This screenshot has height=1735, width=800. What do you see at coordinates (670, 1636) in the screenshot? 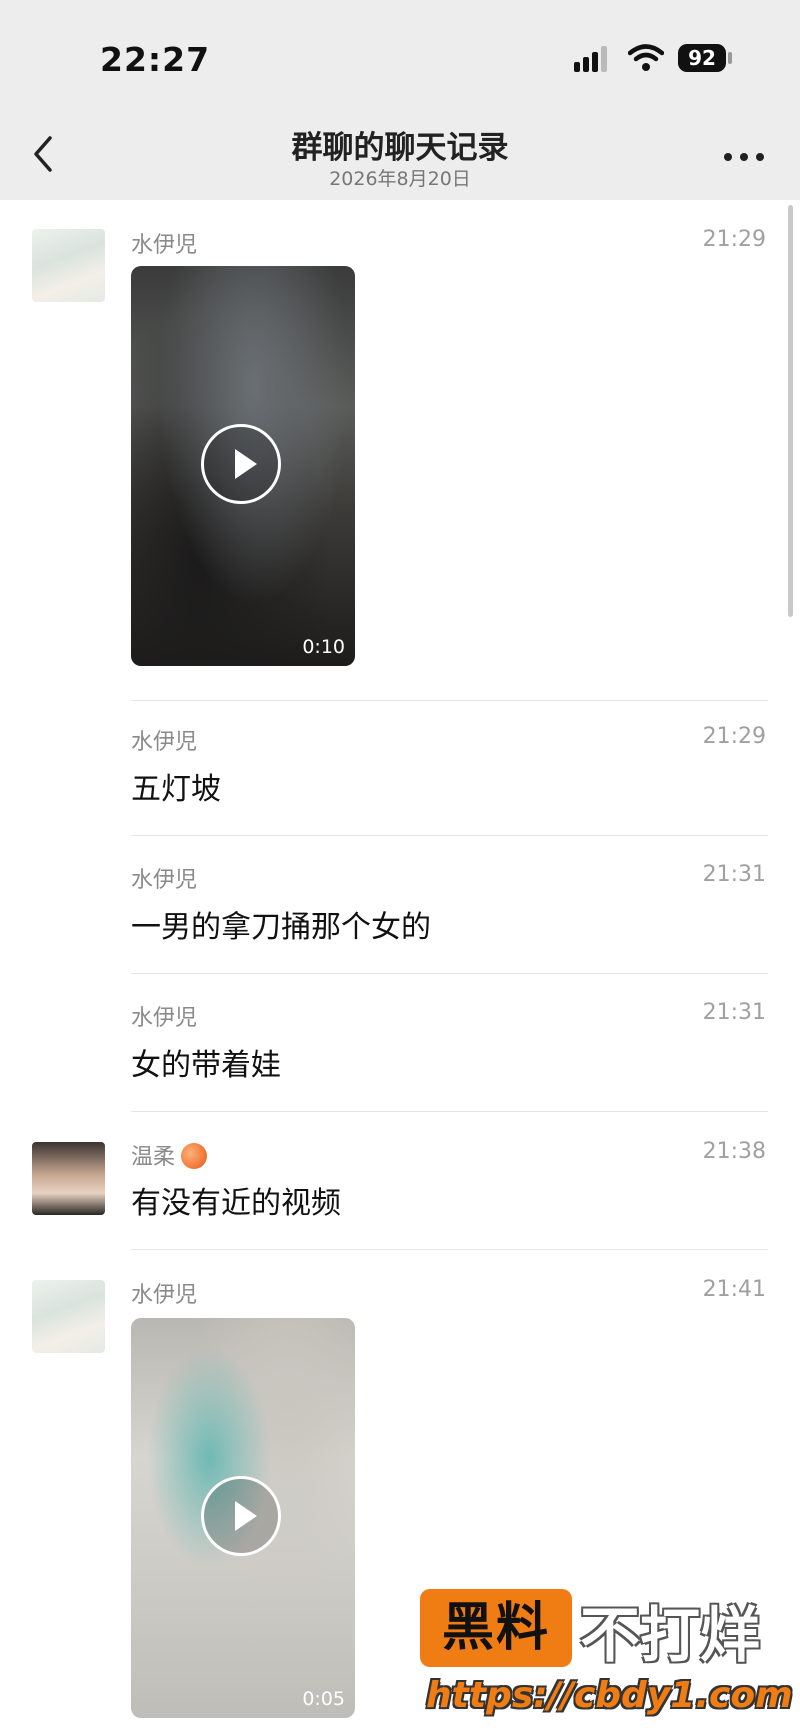
I see `watermark-slogan: 不打烊` at bounding box center [670, 1636].